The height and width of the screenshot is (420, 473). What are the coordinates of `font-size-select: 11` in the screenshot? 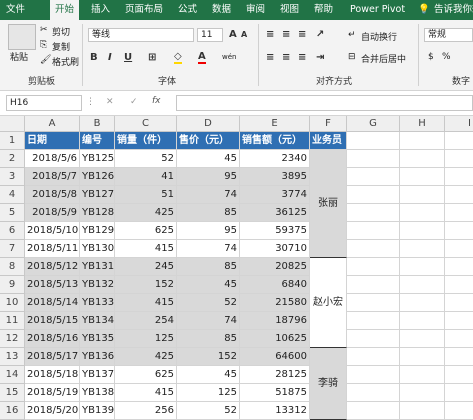 It's located at (210, 35).